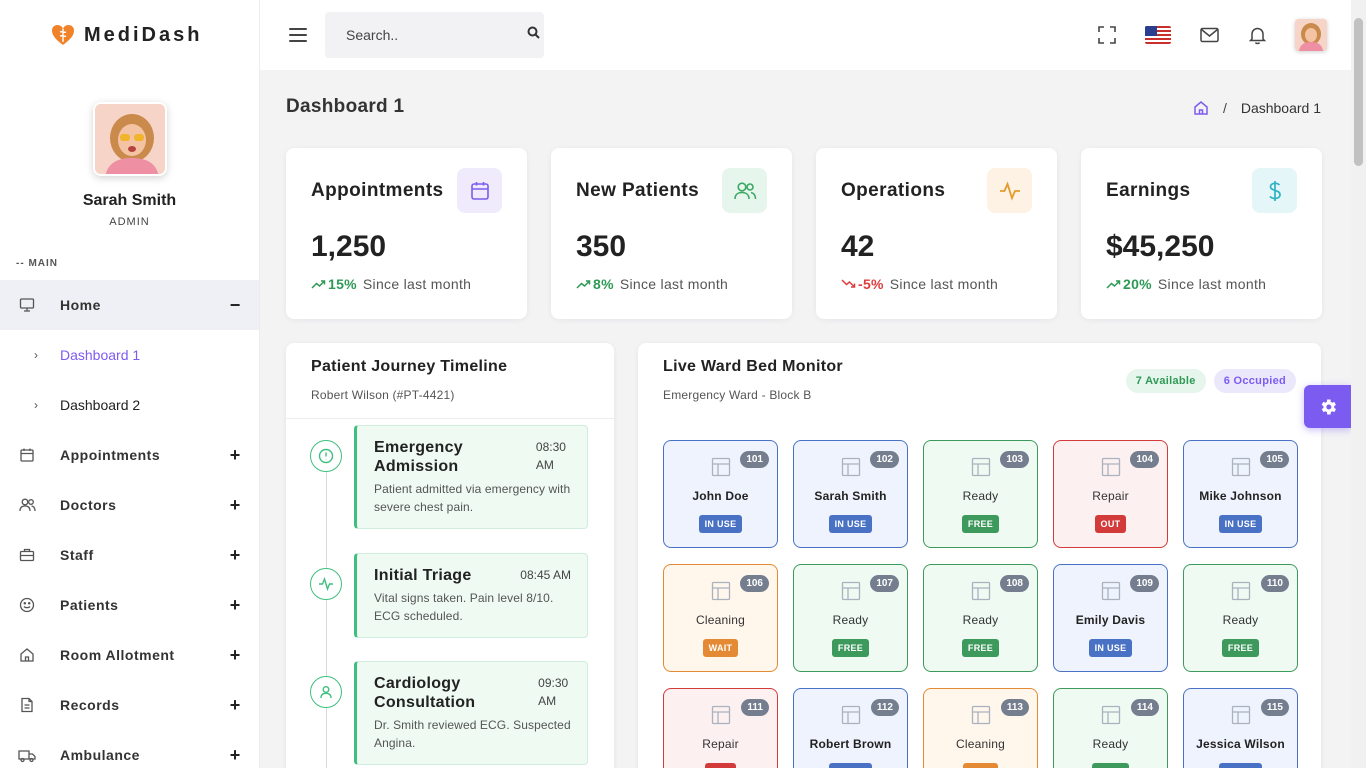  What do you see at coordinates (27, 555) in the screenshot?
I see `briefcase-icon` at bounding box center [27, 555].